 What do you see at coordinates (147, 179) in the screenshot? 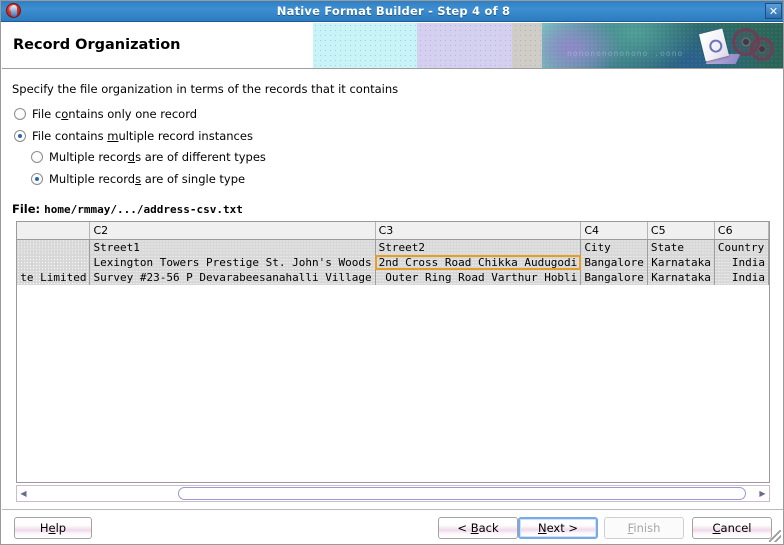
I see `radio-label: Multiple records are of single type` at bounding box center [147, 179].